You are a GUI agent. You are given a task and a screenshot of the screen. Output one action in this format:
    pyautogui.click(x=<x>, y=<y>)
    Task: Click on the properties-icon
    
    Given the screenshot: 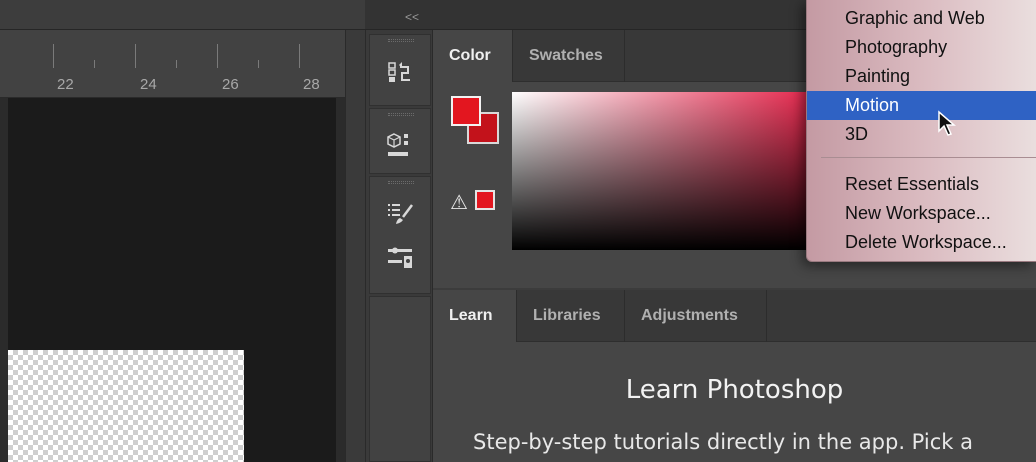 What is the action you would take?
    pyautogui.click(x=401, y=258)
    